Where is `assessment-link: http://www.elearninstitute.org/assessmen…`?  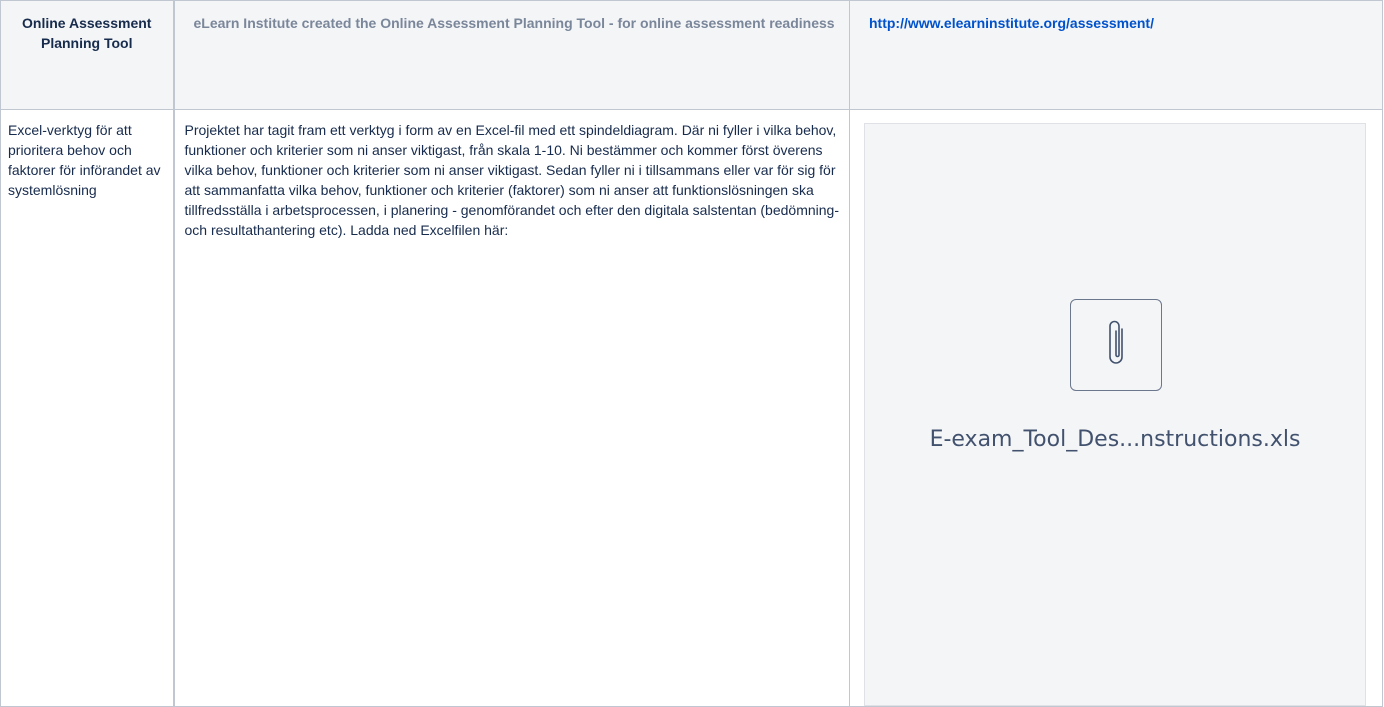 assessment-link: http://www.elearninstitute.org/assessmen… is located at coordinates (1011, 23).